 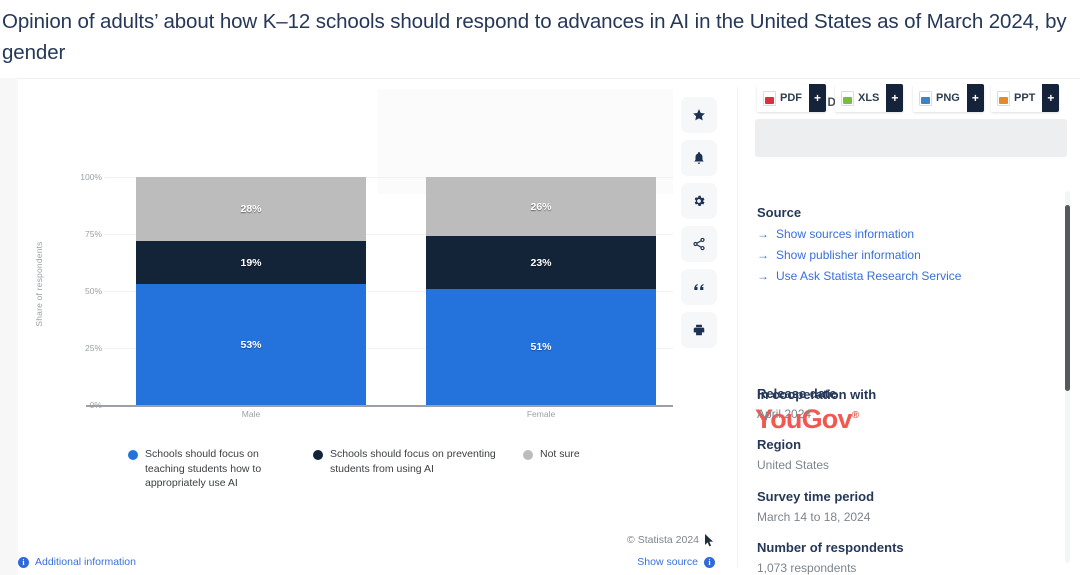 What do you see at coordinates (699, 115) in the screenshot?
I see `star-icon` at bounding box center [699, 115].